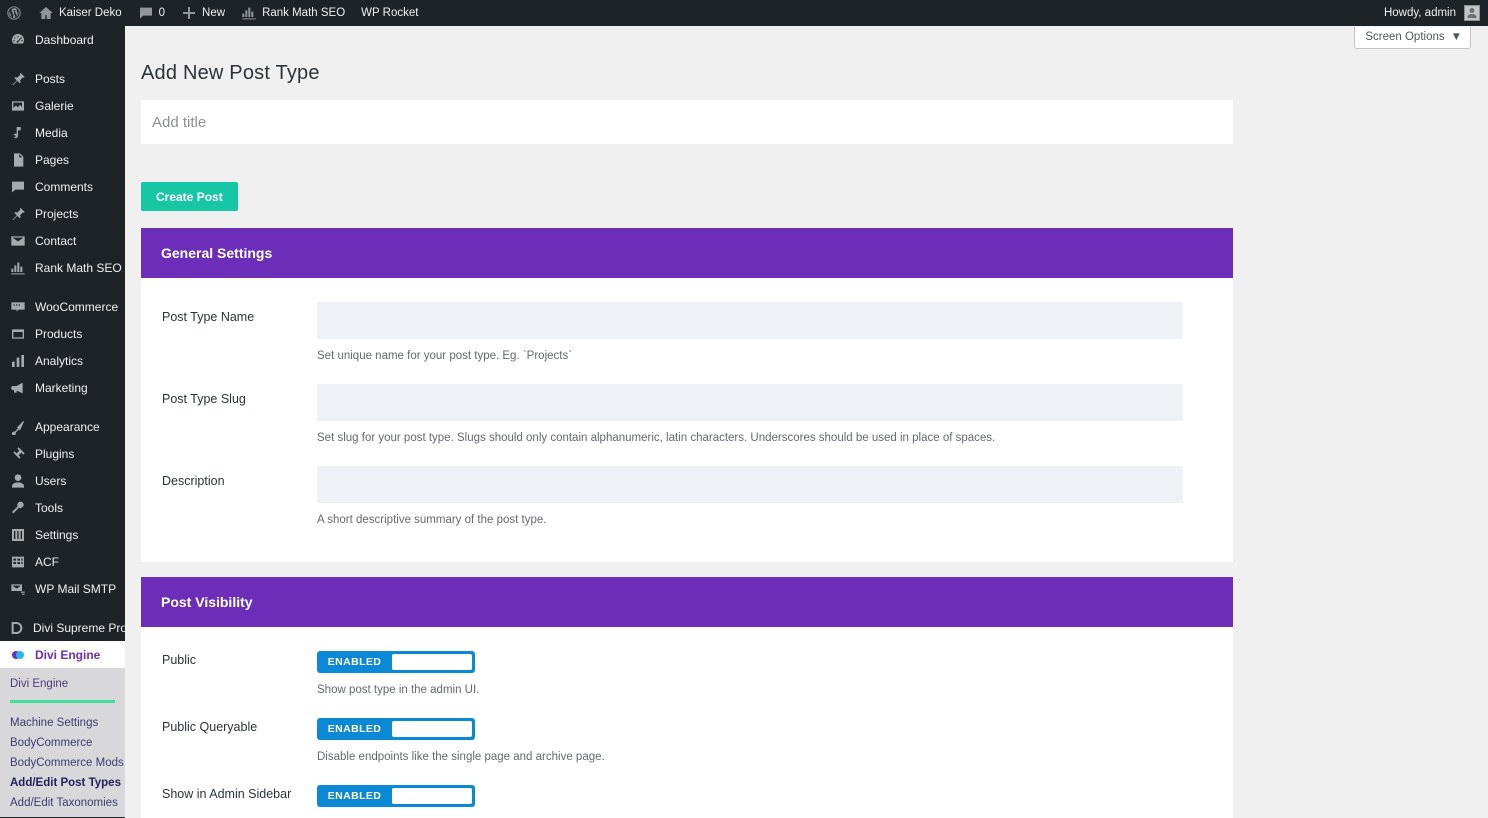 Image resolution: width=1488 pixels, height=818 pixels. I want to click on sidebar-item-divi-supreme-pro: Divi Supreme Pro, so click(62, 627).